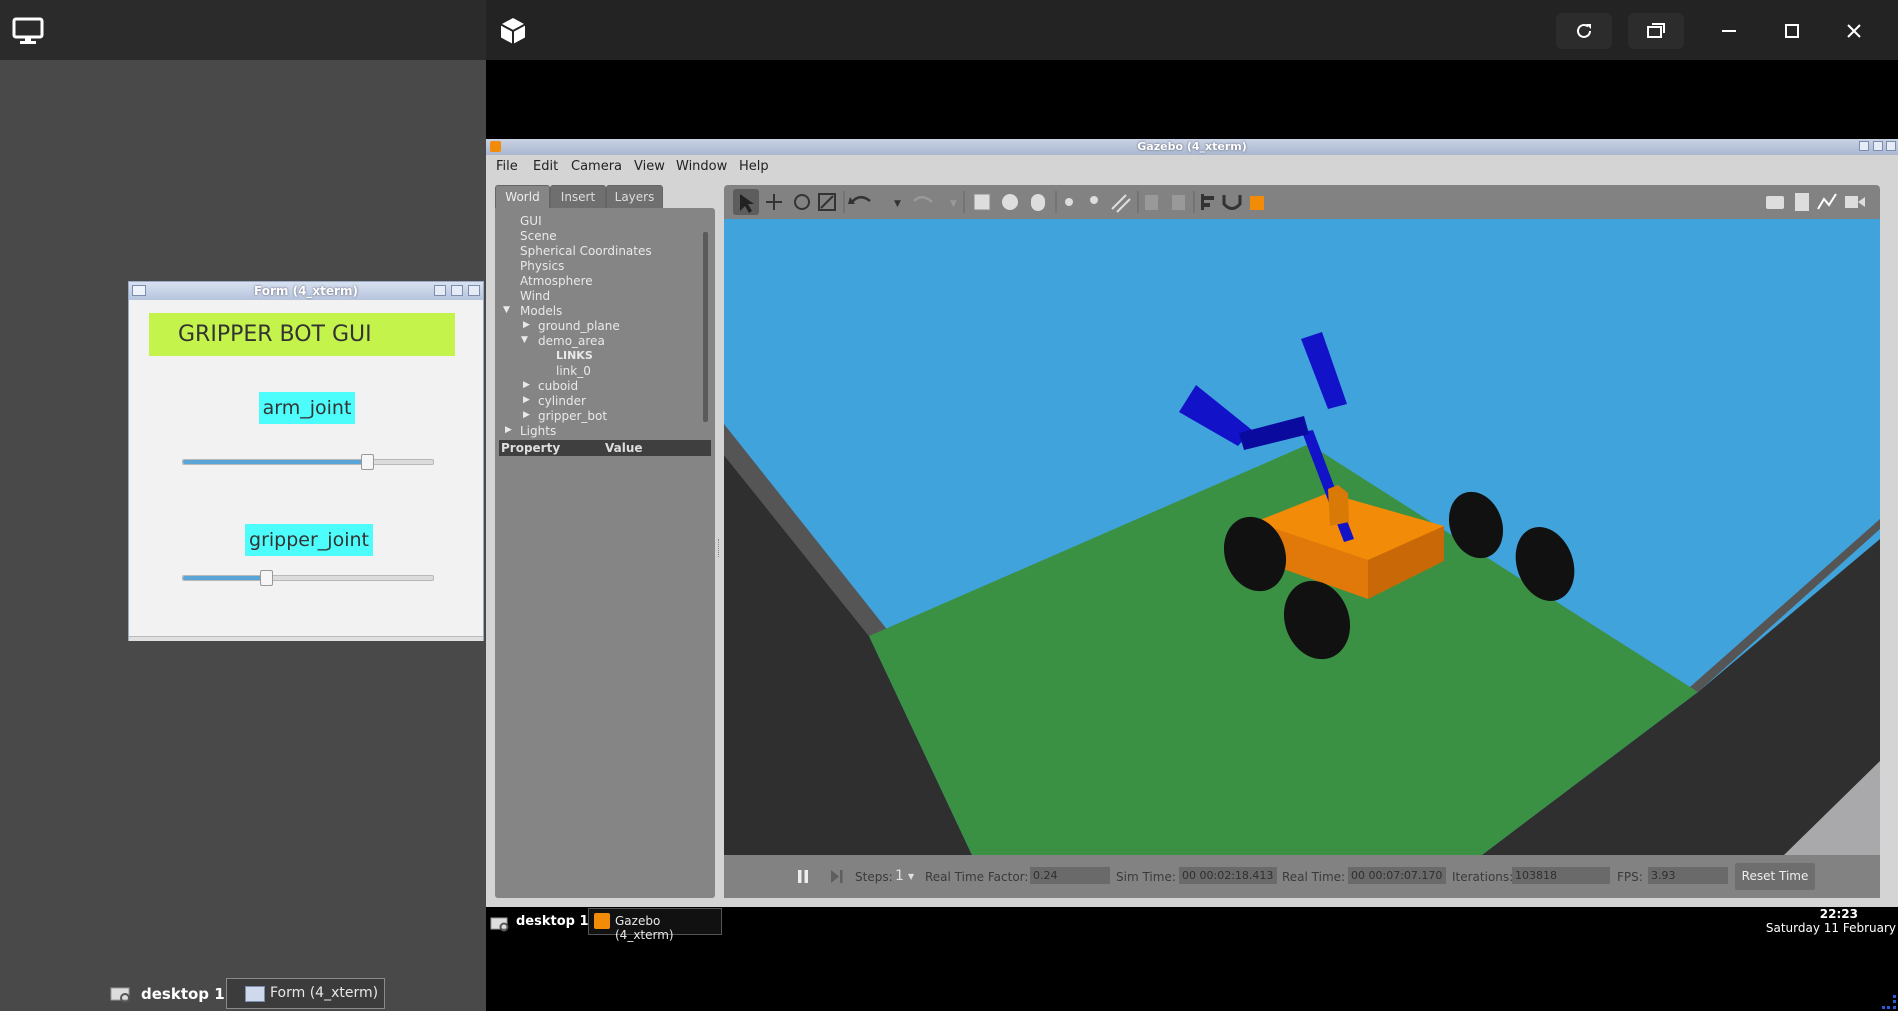  I want to click on paste-icon, so click(1178, 202).